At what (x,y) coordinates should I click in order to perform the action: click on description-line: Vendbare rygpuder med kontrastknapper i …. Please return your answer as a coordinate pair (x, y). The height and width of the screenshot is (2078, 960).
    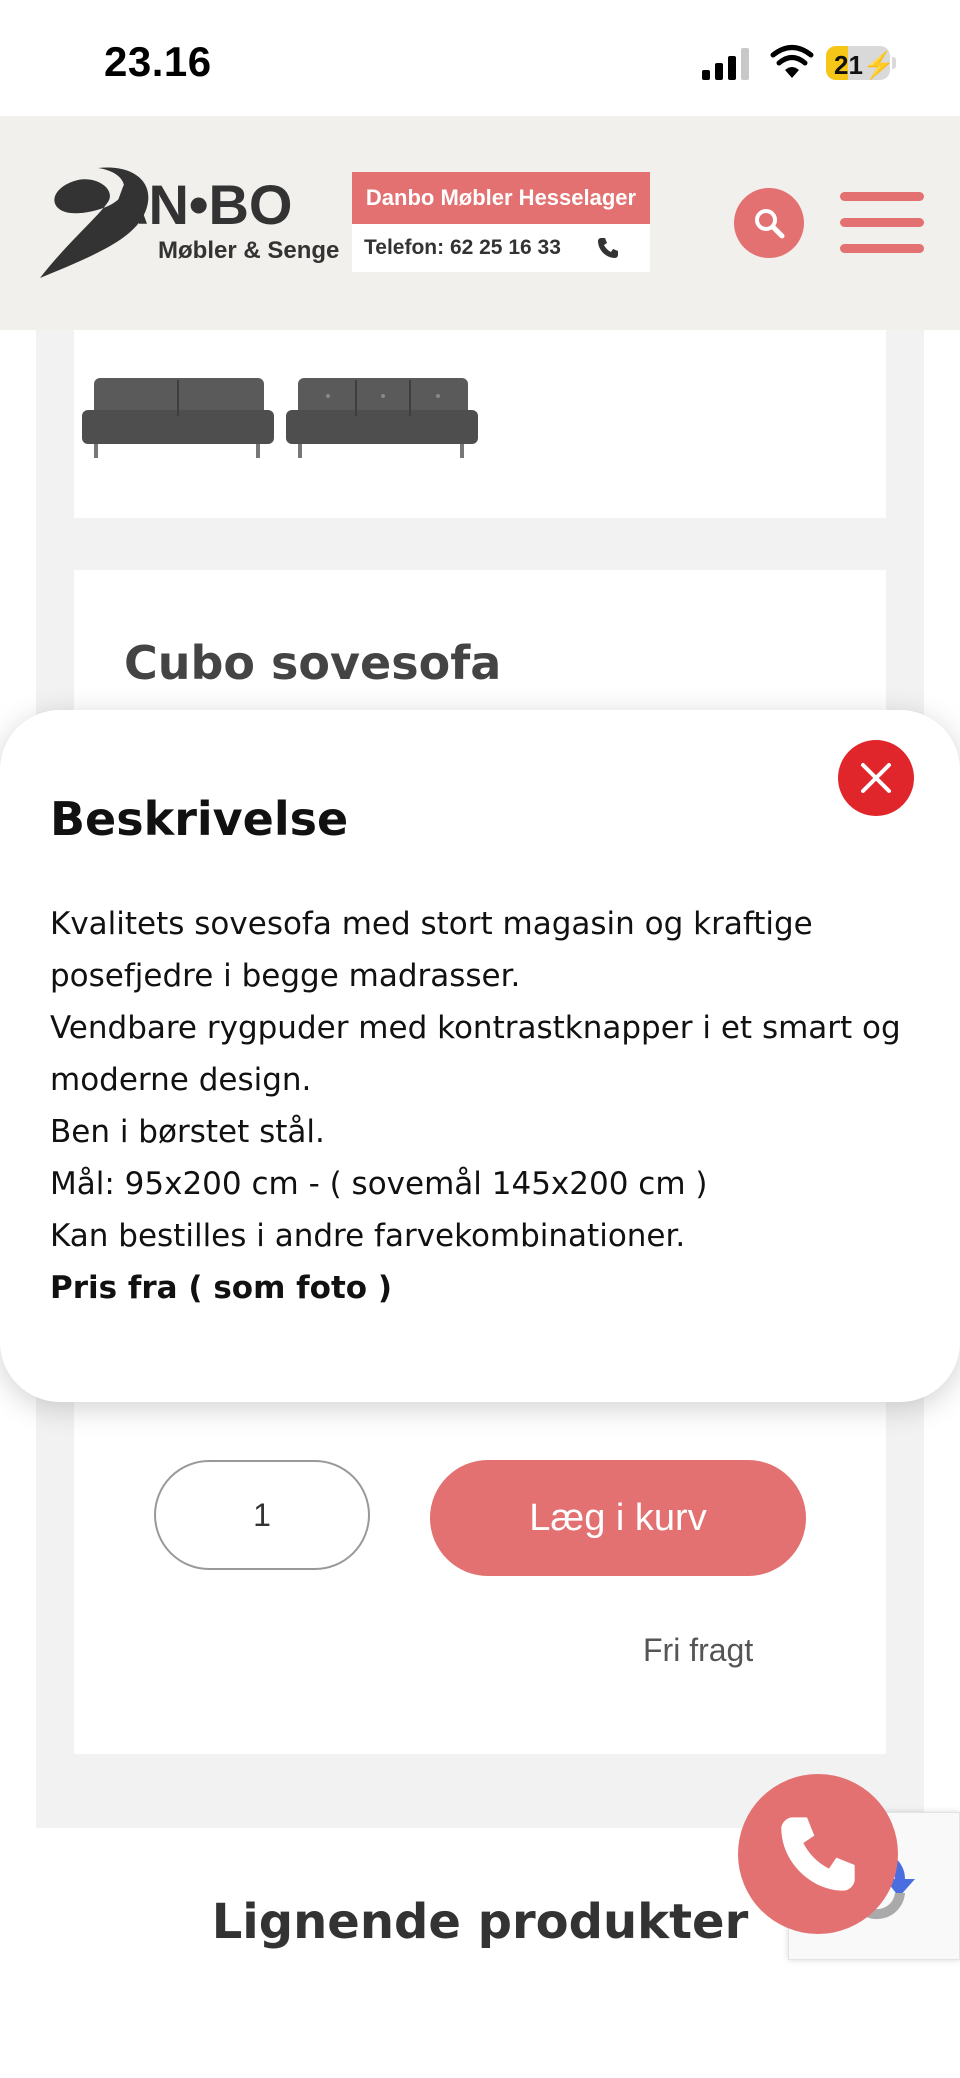
    Looking at the image, I should click on (475, 1028).